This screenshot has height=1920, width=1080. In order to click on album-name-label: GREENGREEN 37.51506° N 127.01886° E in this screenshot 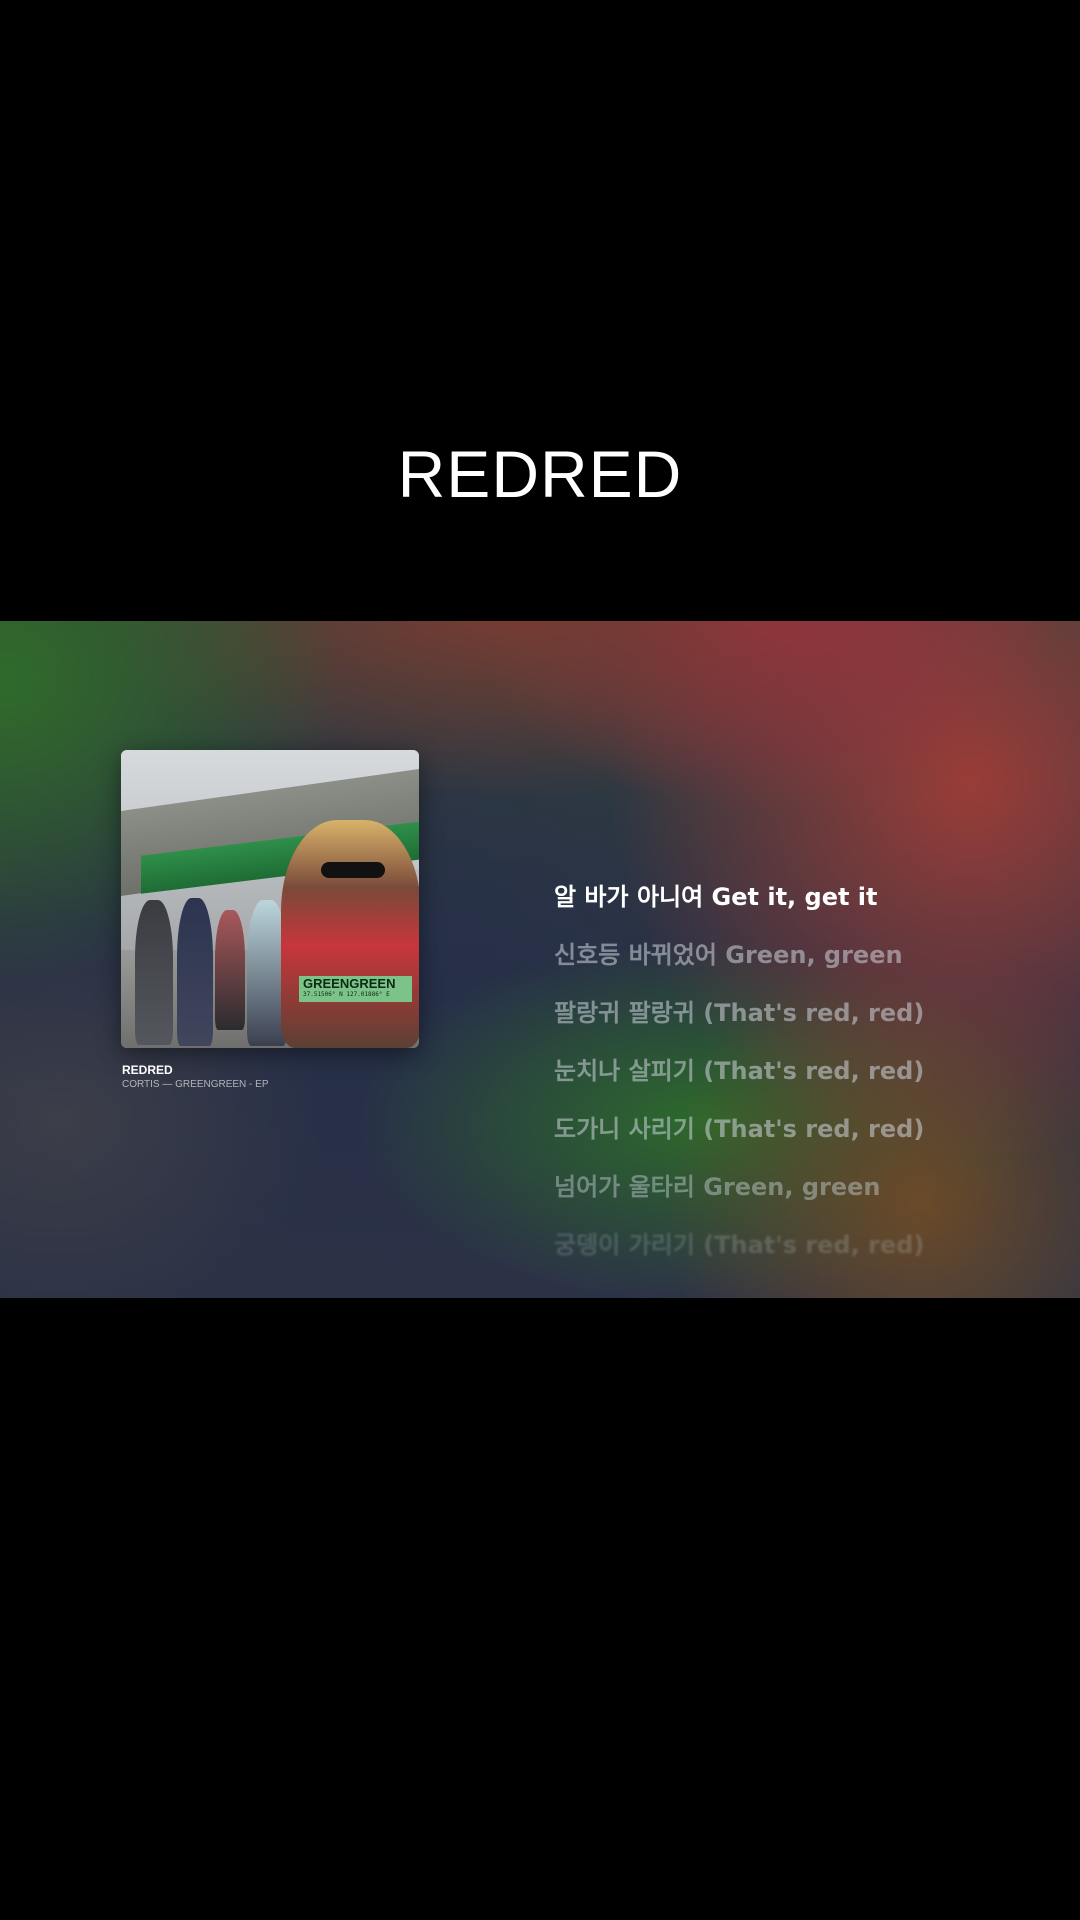, I will do `click(355, 989)`.